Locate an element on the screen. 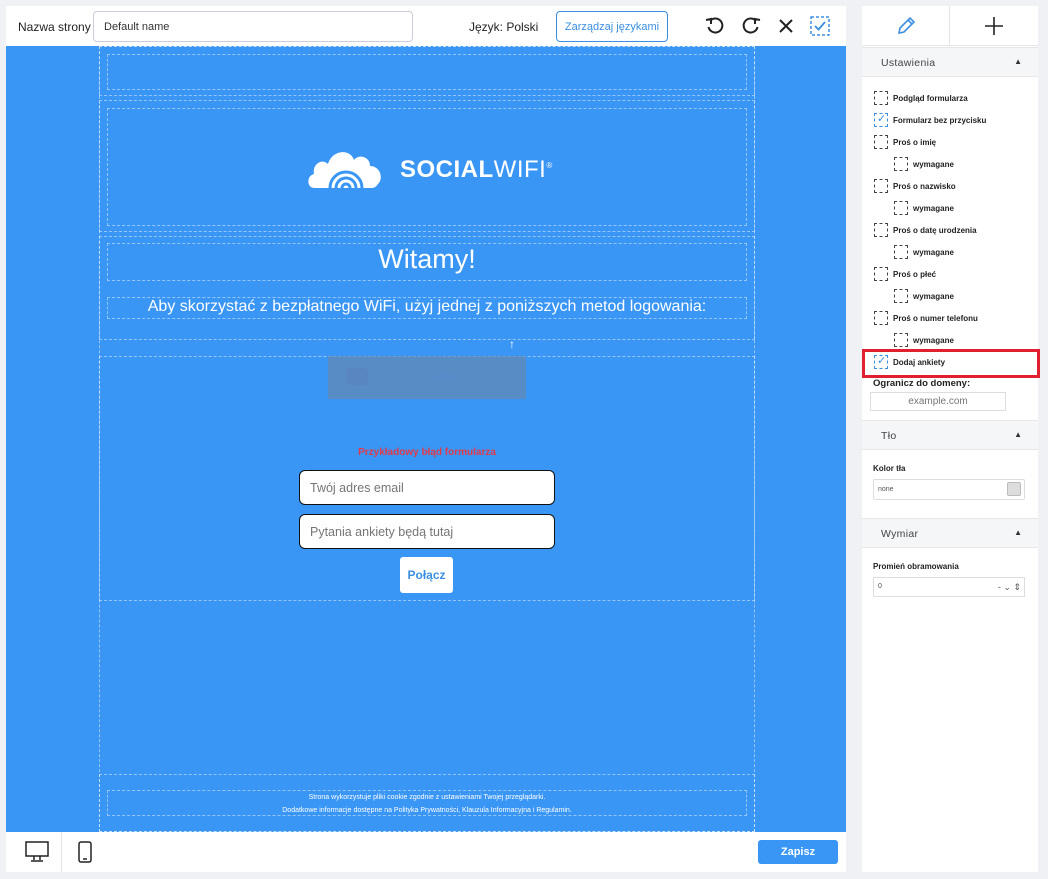 This screenshot has width=1048, height=879. highlight-box is located at coordinates (951, 363).